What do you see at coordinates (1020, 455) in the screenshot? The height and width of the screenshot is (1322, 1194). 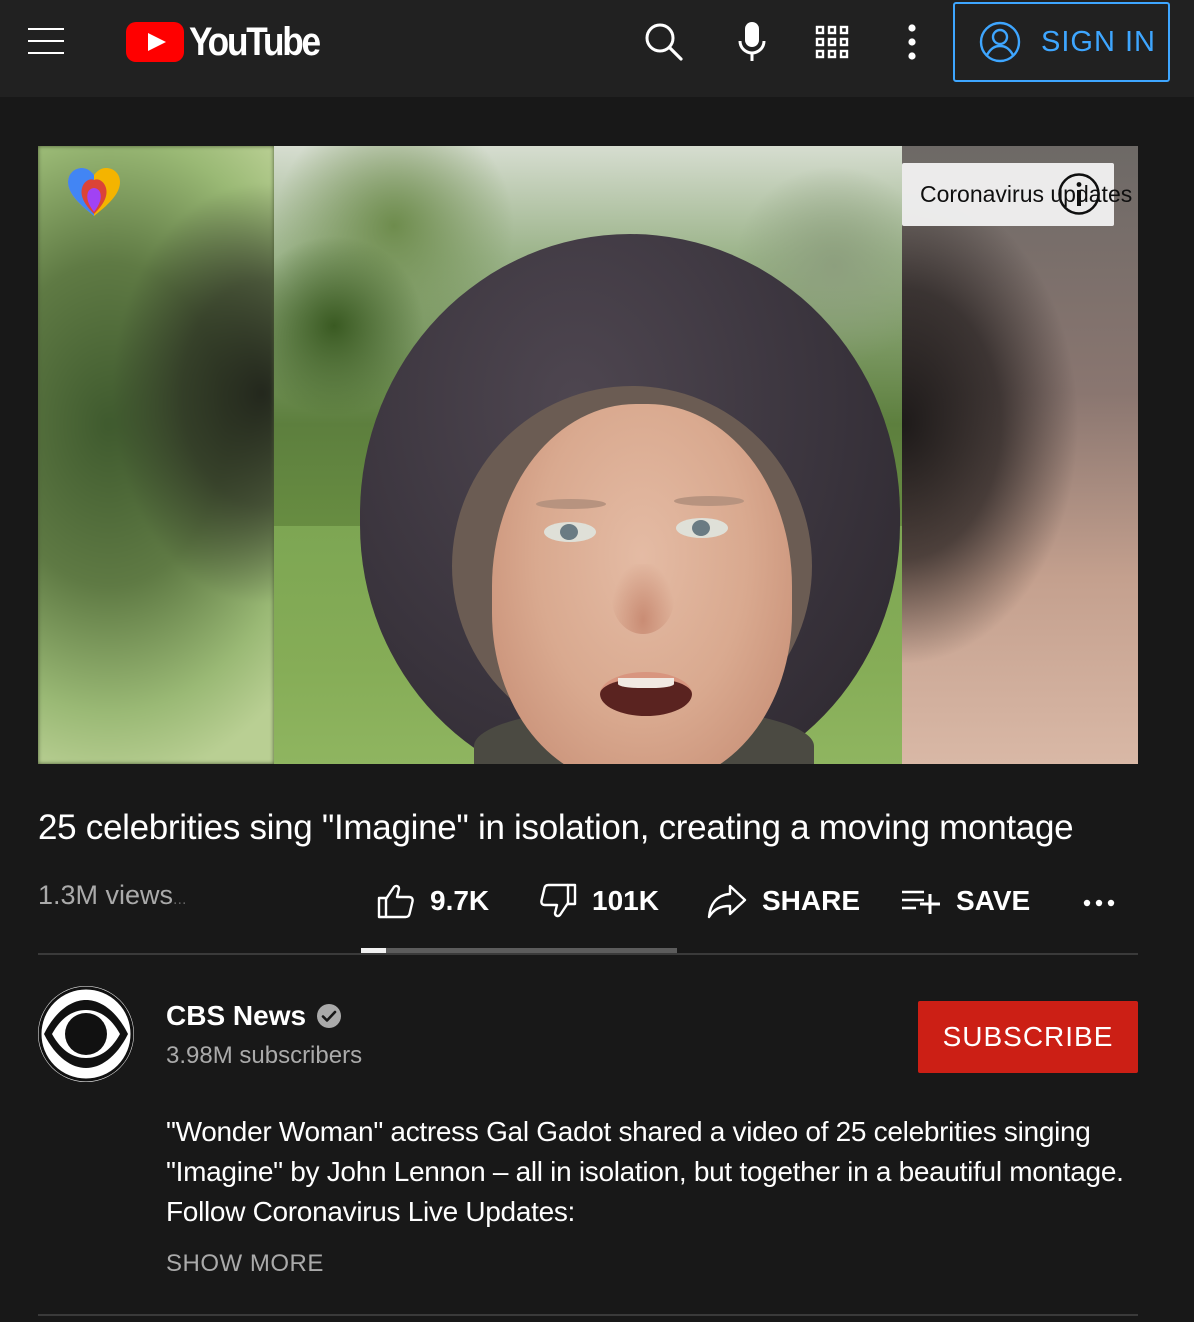 I see `video-blur-right` at bounding box center [1020, 455].